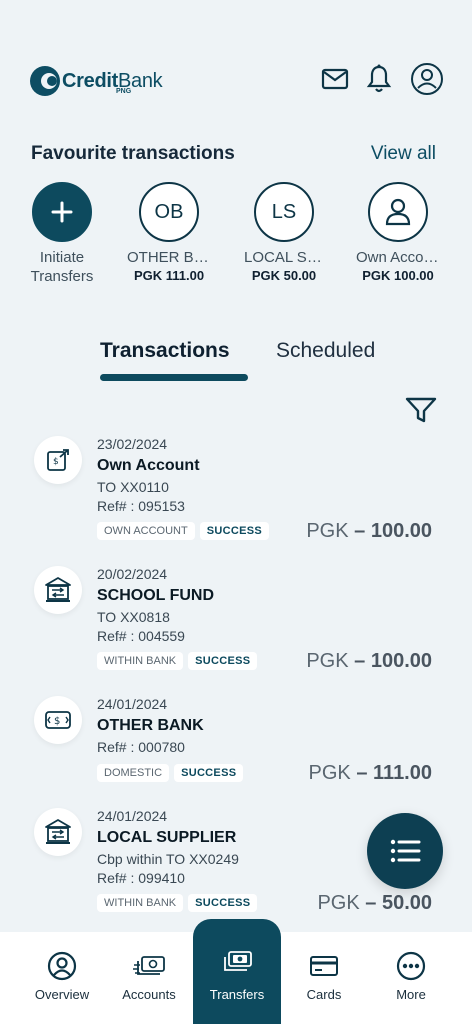 This screenshot has height=1024, width=472. What do you see at coordinates (403, 154) in the screenshot?
I see `view-all-link: View all` at bounding box center [403, 154].